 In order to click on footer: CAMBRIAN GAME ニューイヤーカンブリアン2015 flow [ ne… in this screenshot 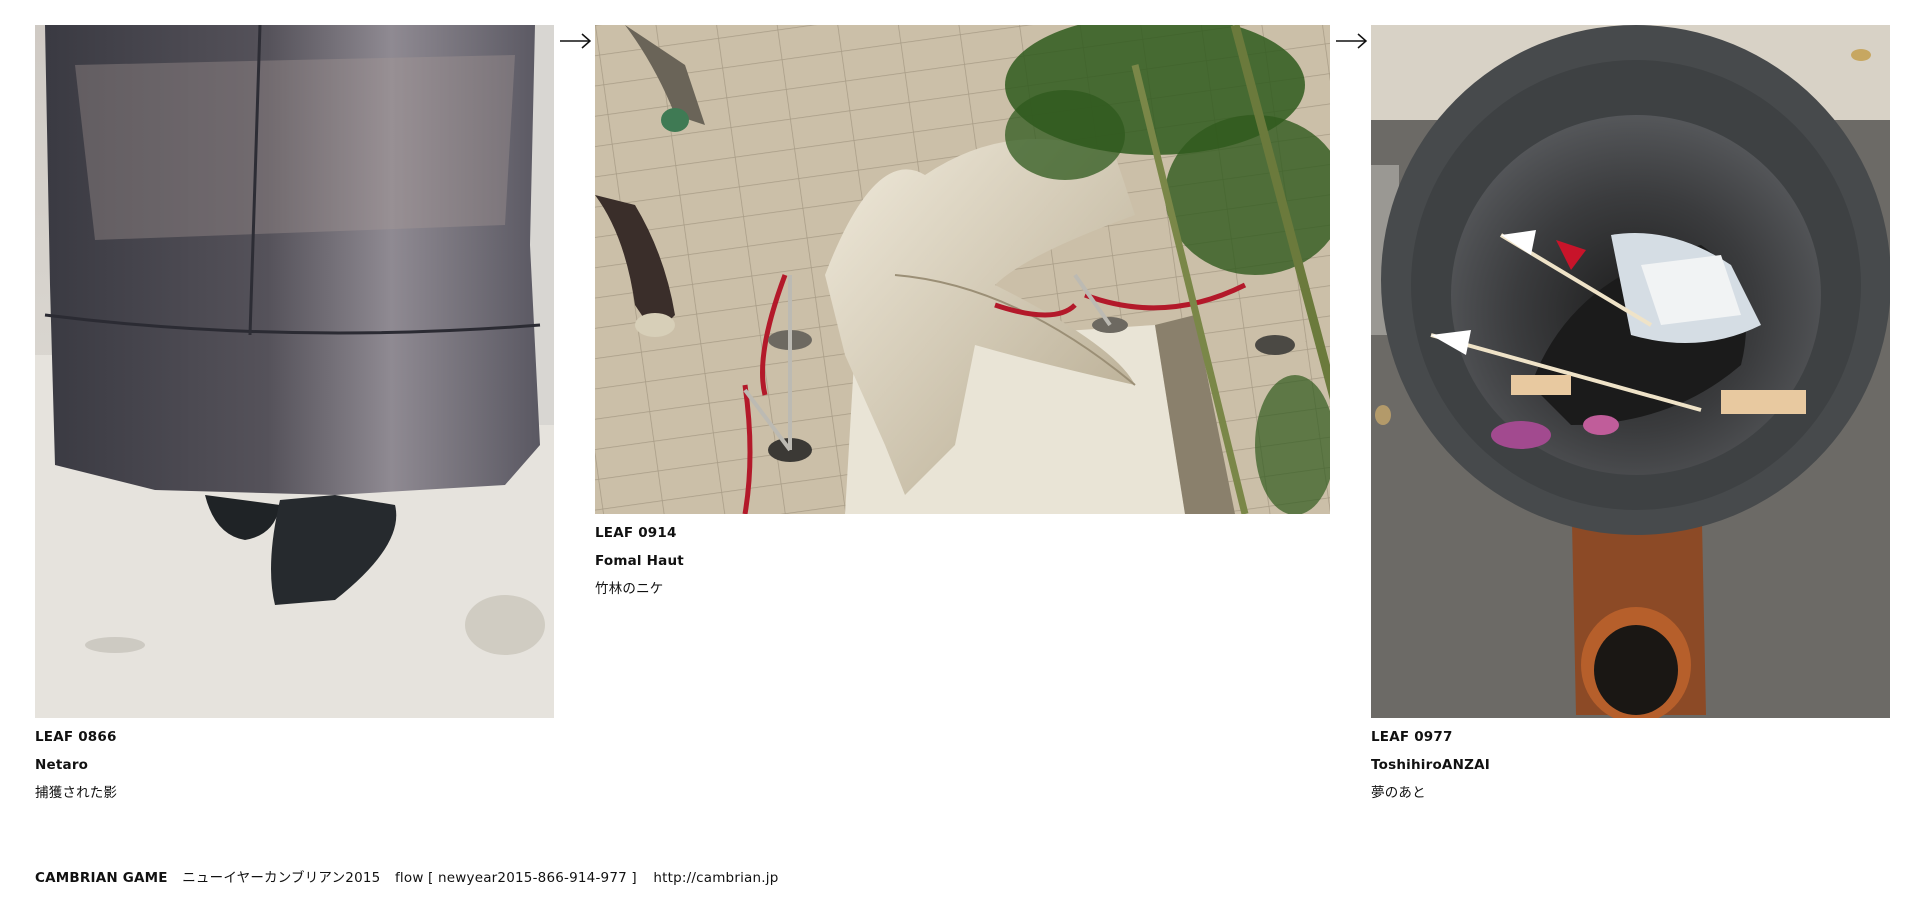, I will do `click(406, 876)`.